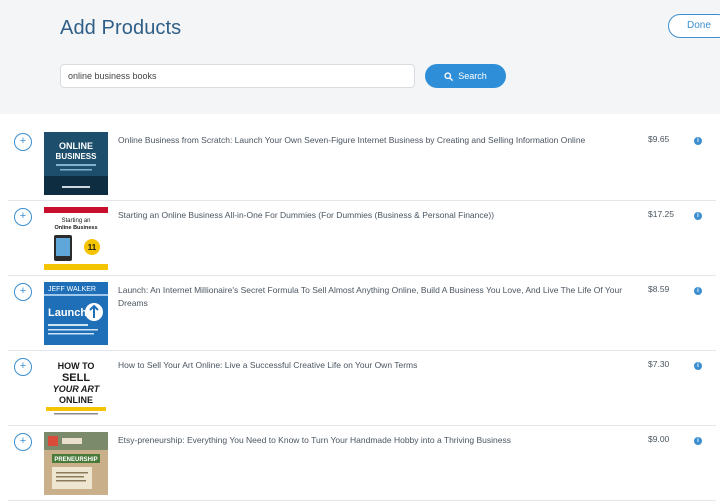  Describe the element at coordinates (121, 28) in the screenshot. I see `page-title: Add Products` at that location.